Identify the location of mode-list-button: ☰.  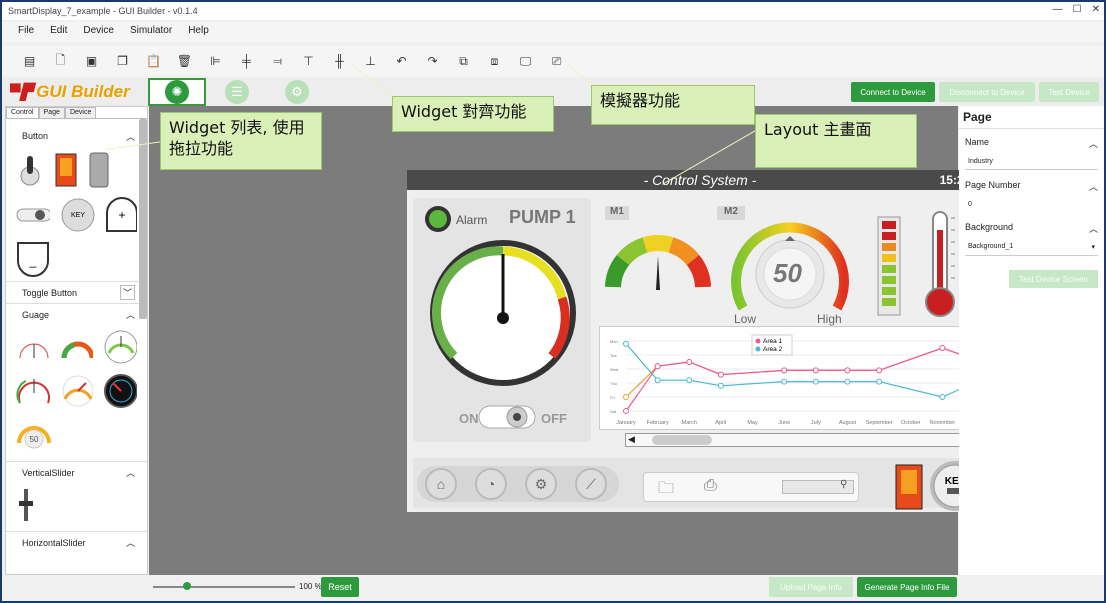
(237, 92).